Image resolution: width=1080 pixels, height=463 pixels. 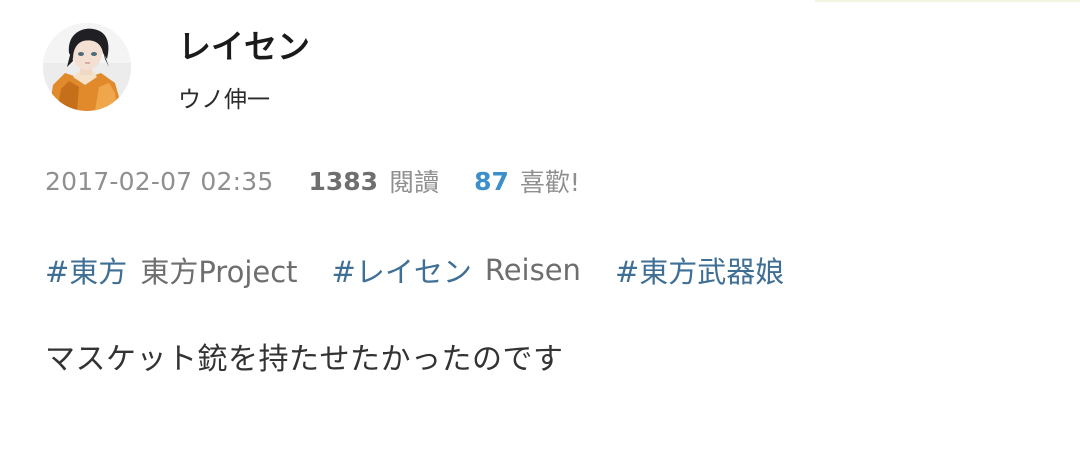 I want to click on avatar-illustration, so click(x=87, y=67).